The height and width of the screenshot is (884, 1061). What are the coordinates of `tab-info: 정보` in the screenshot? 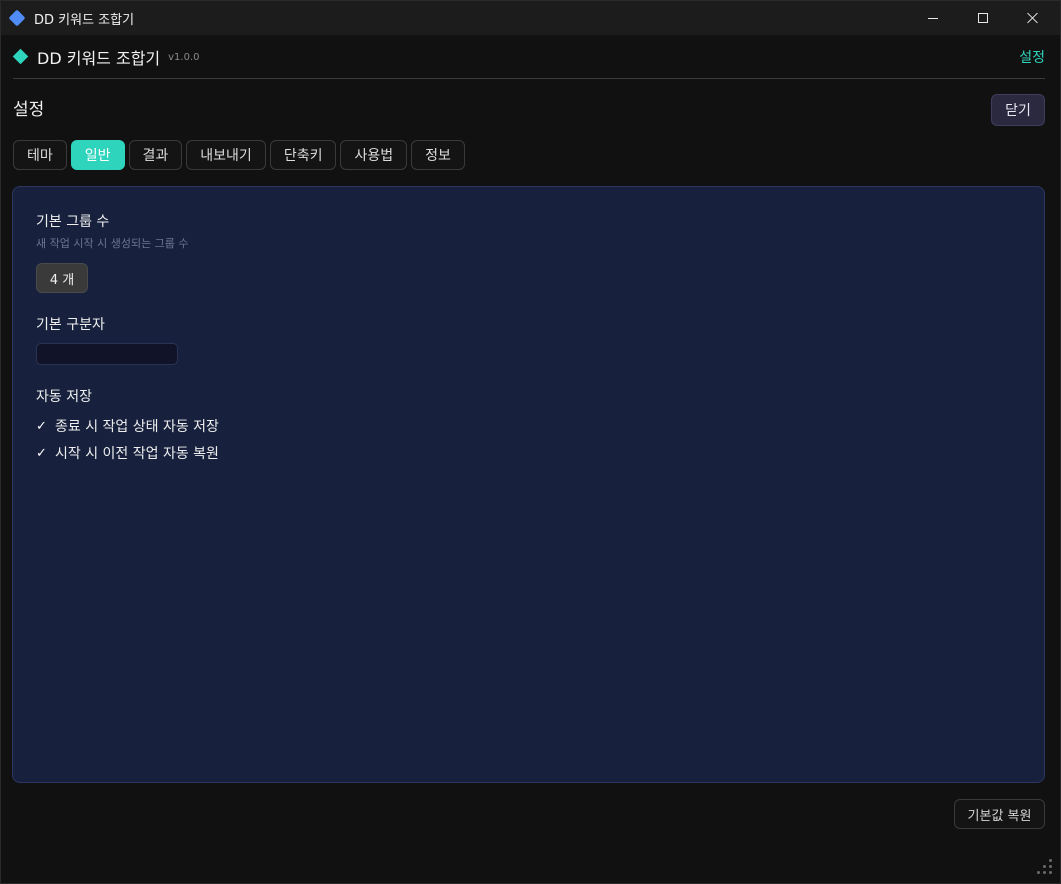 It's located at (438, 155).